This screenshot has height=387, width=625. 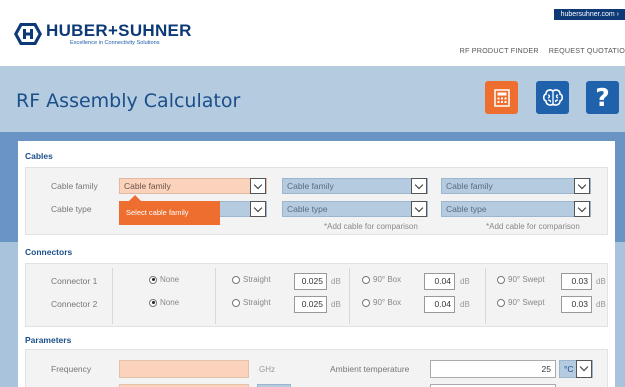 What do you see at coordinates (74, 281) in the screenshot?
I see `connector-1-label: Connector 1` at bounding box center [74, 281].